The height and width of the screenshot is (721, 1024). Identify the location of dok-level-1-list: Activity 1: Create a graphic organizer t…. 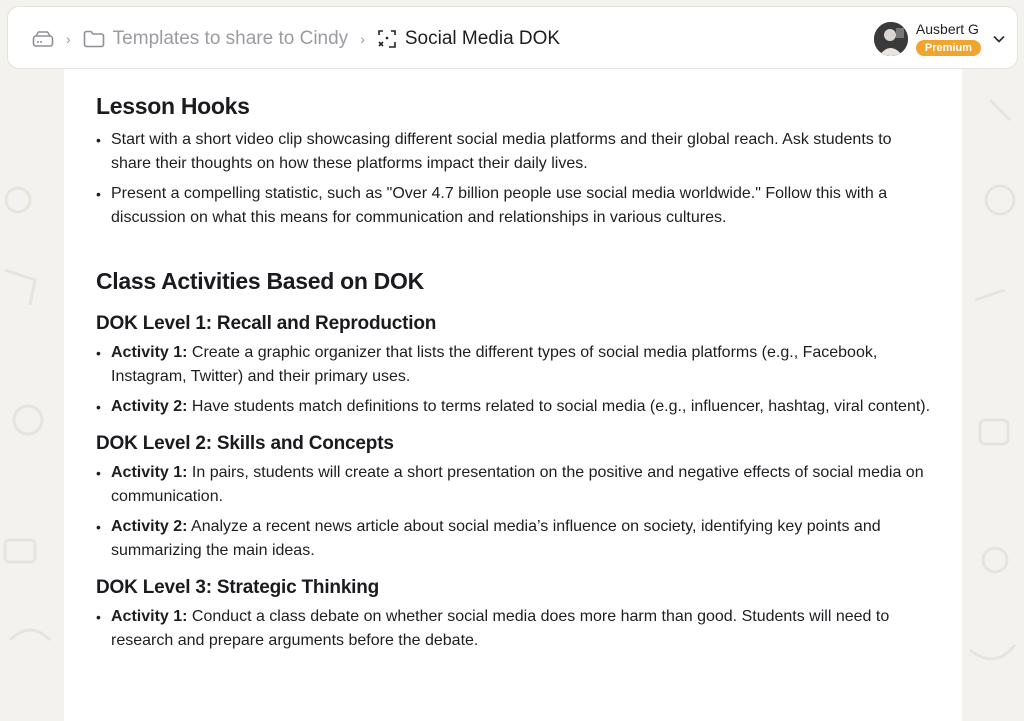
(516, 380).